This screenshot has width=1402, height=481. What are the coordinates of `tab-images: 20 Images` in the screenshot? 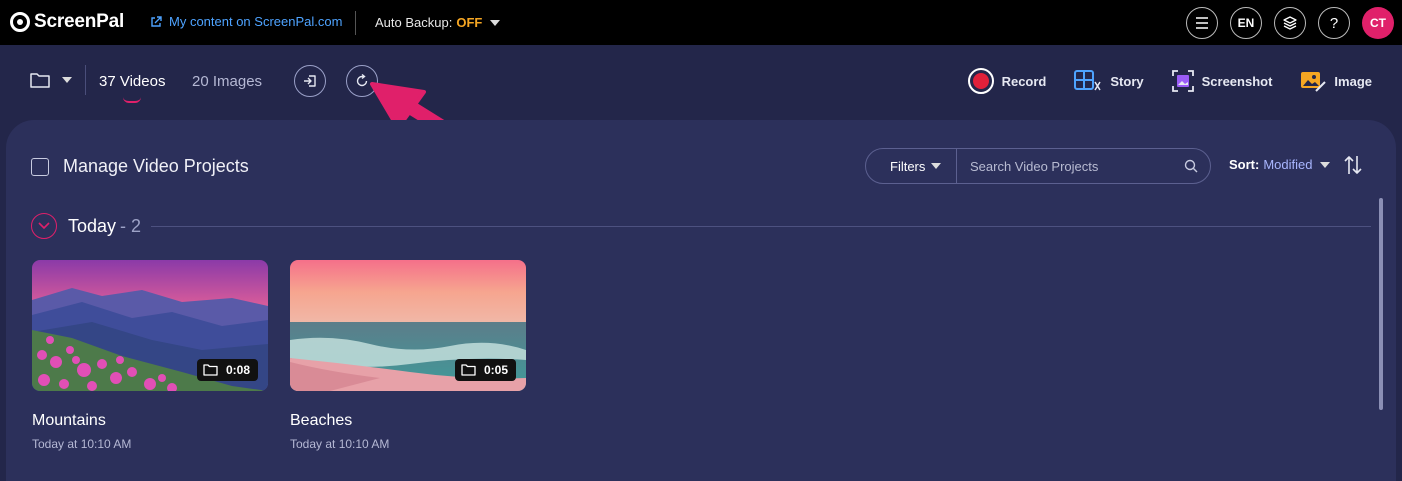 It's located at (227, 81).